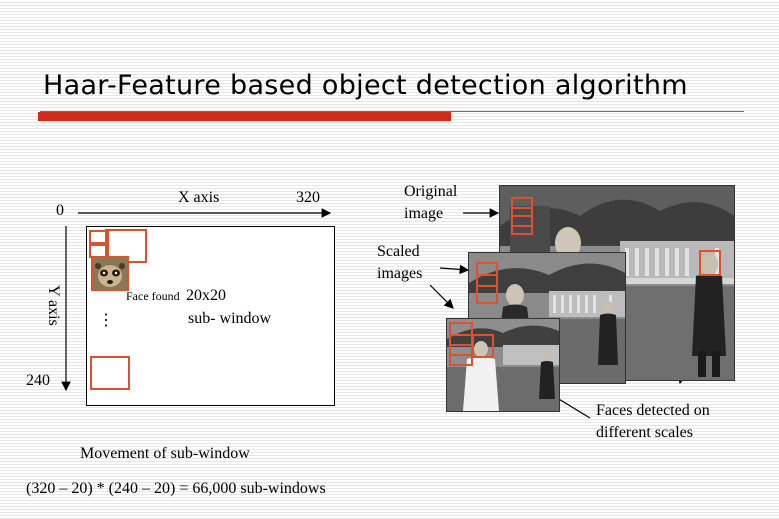 The width and height of the screenshot is (779, 519). What do you see at coordinates (53, 305) in the screenshot?
I see `y-axis-label: Y axis` at bounding box center [53, 305].